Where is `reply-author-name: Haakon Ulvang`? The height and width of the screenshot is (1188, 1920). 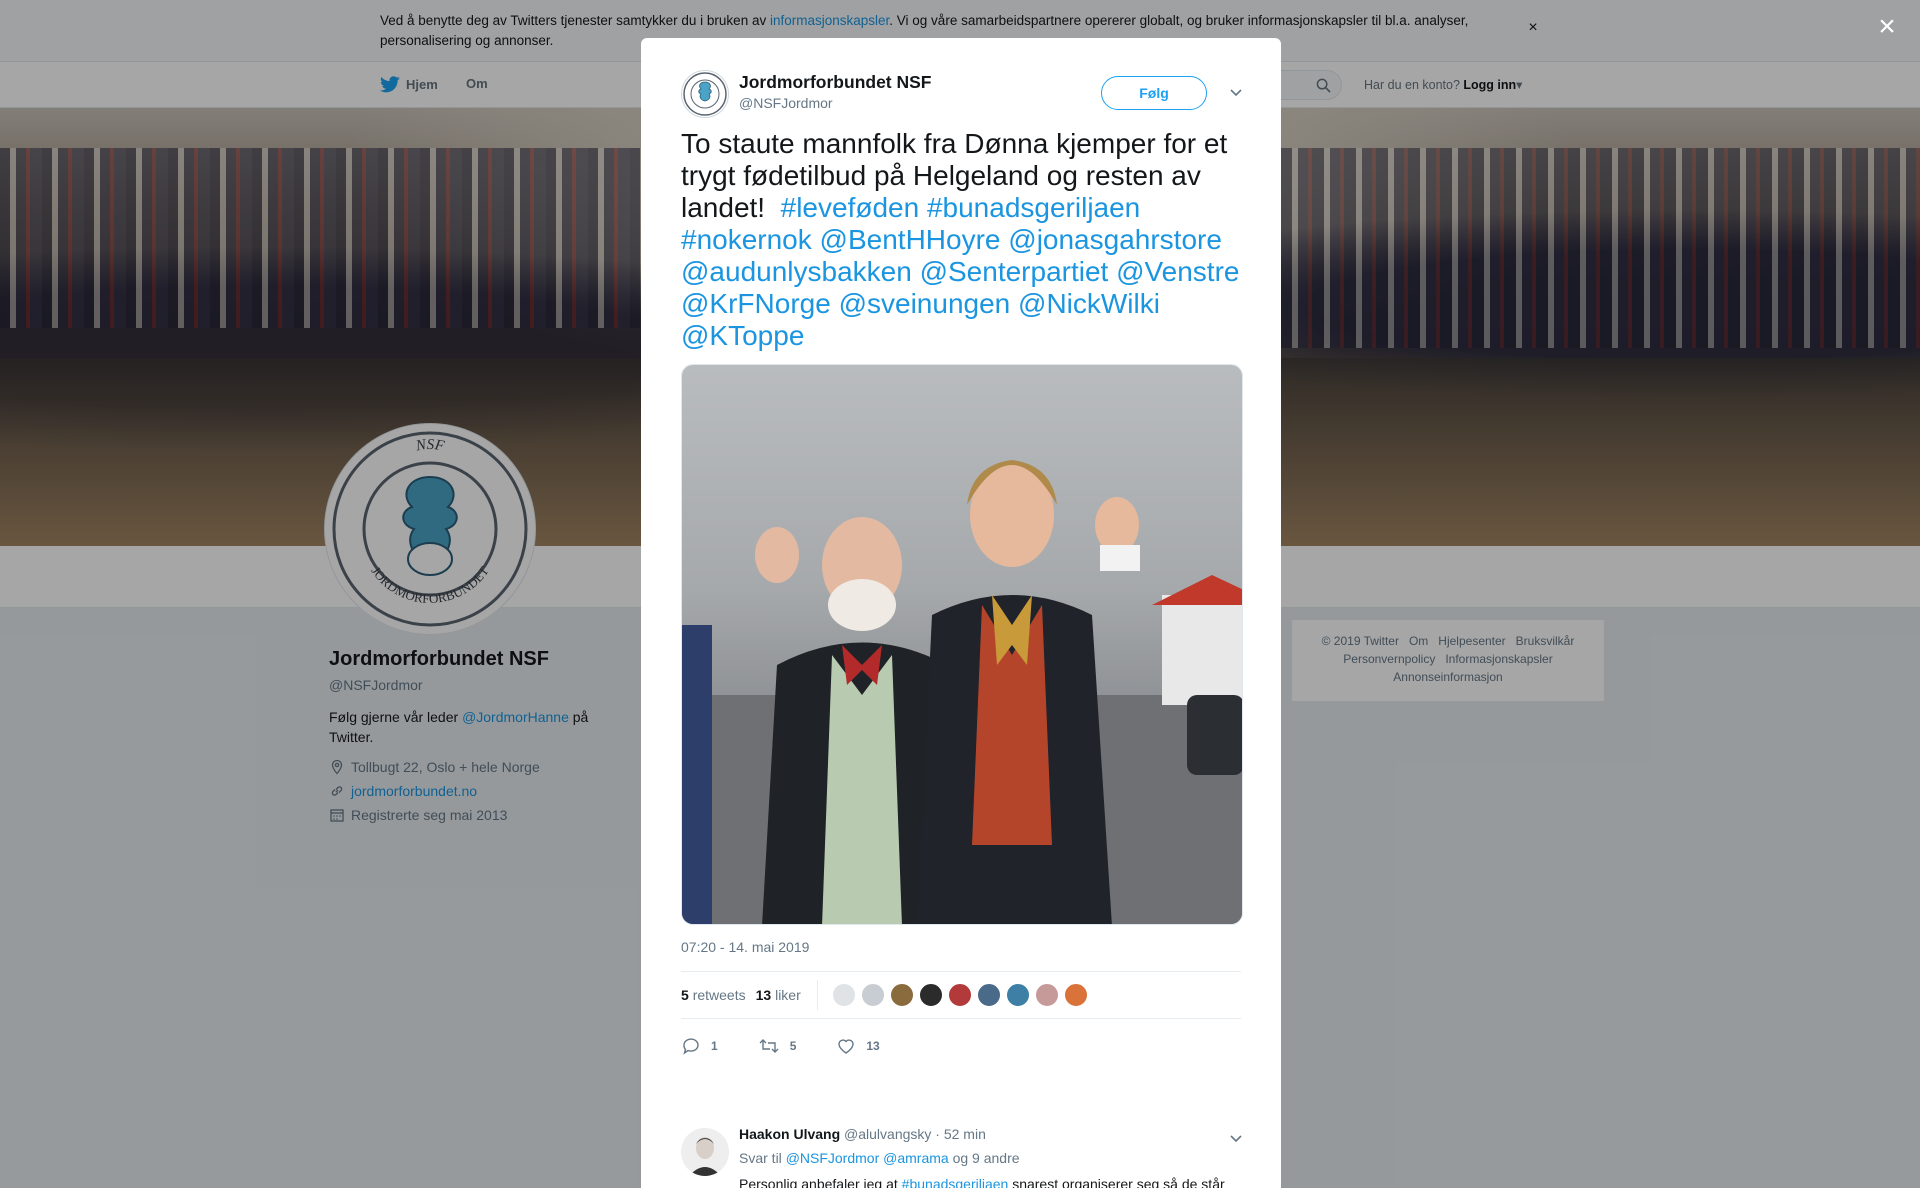 reply-author-name: Haakon Ulvang is located at coordinates (789, 1134).